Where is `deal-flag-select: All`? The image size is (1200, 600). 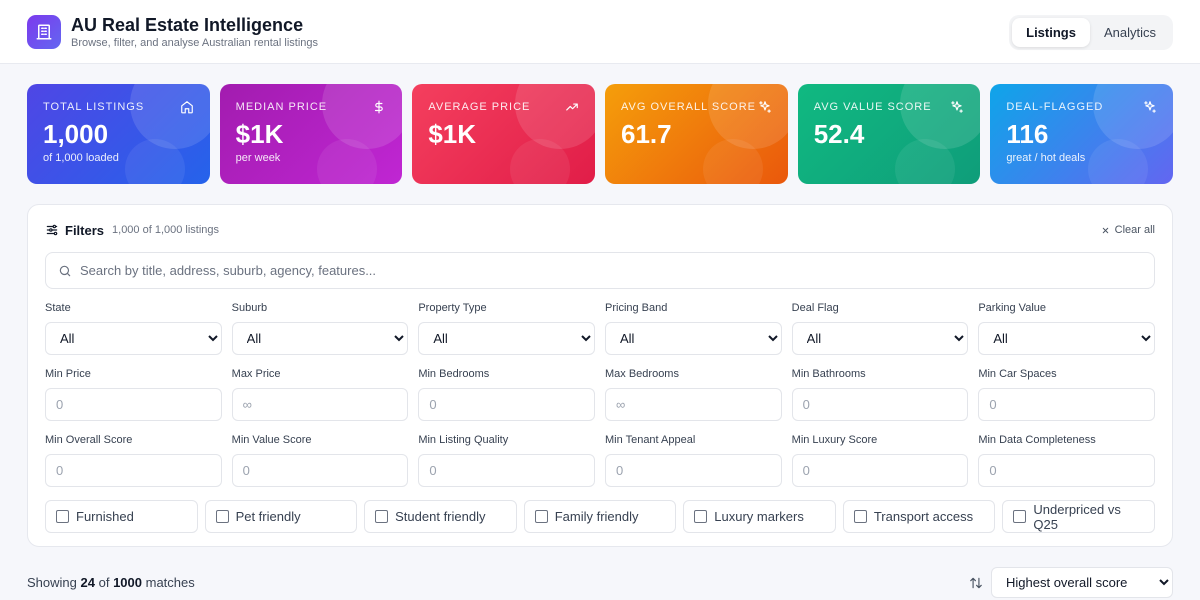
deal-flag-select: All is located at coordinates (880, 338).